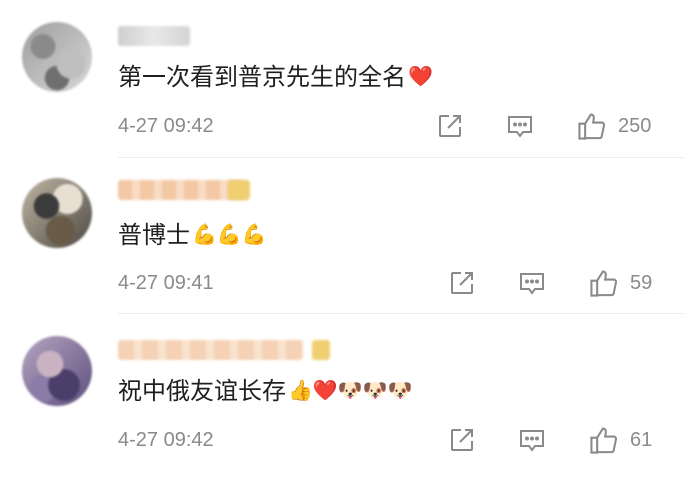 Image resolution: width=684 pixels, height=480 pixels. Describe the element at coordinates (420, 76) in the screenshot. I see `heart-emoji-icon: ❤️` at that location.